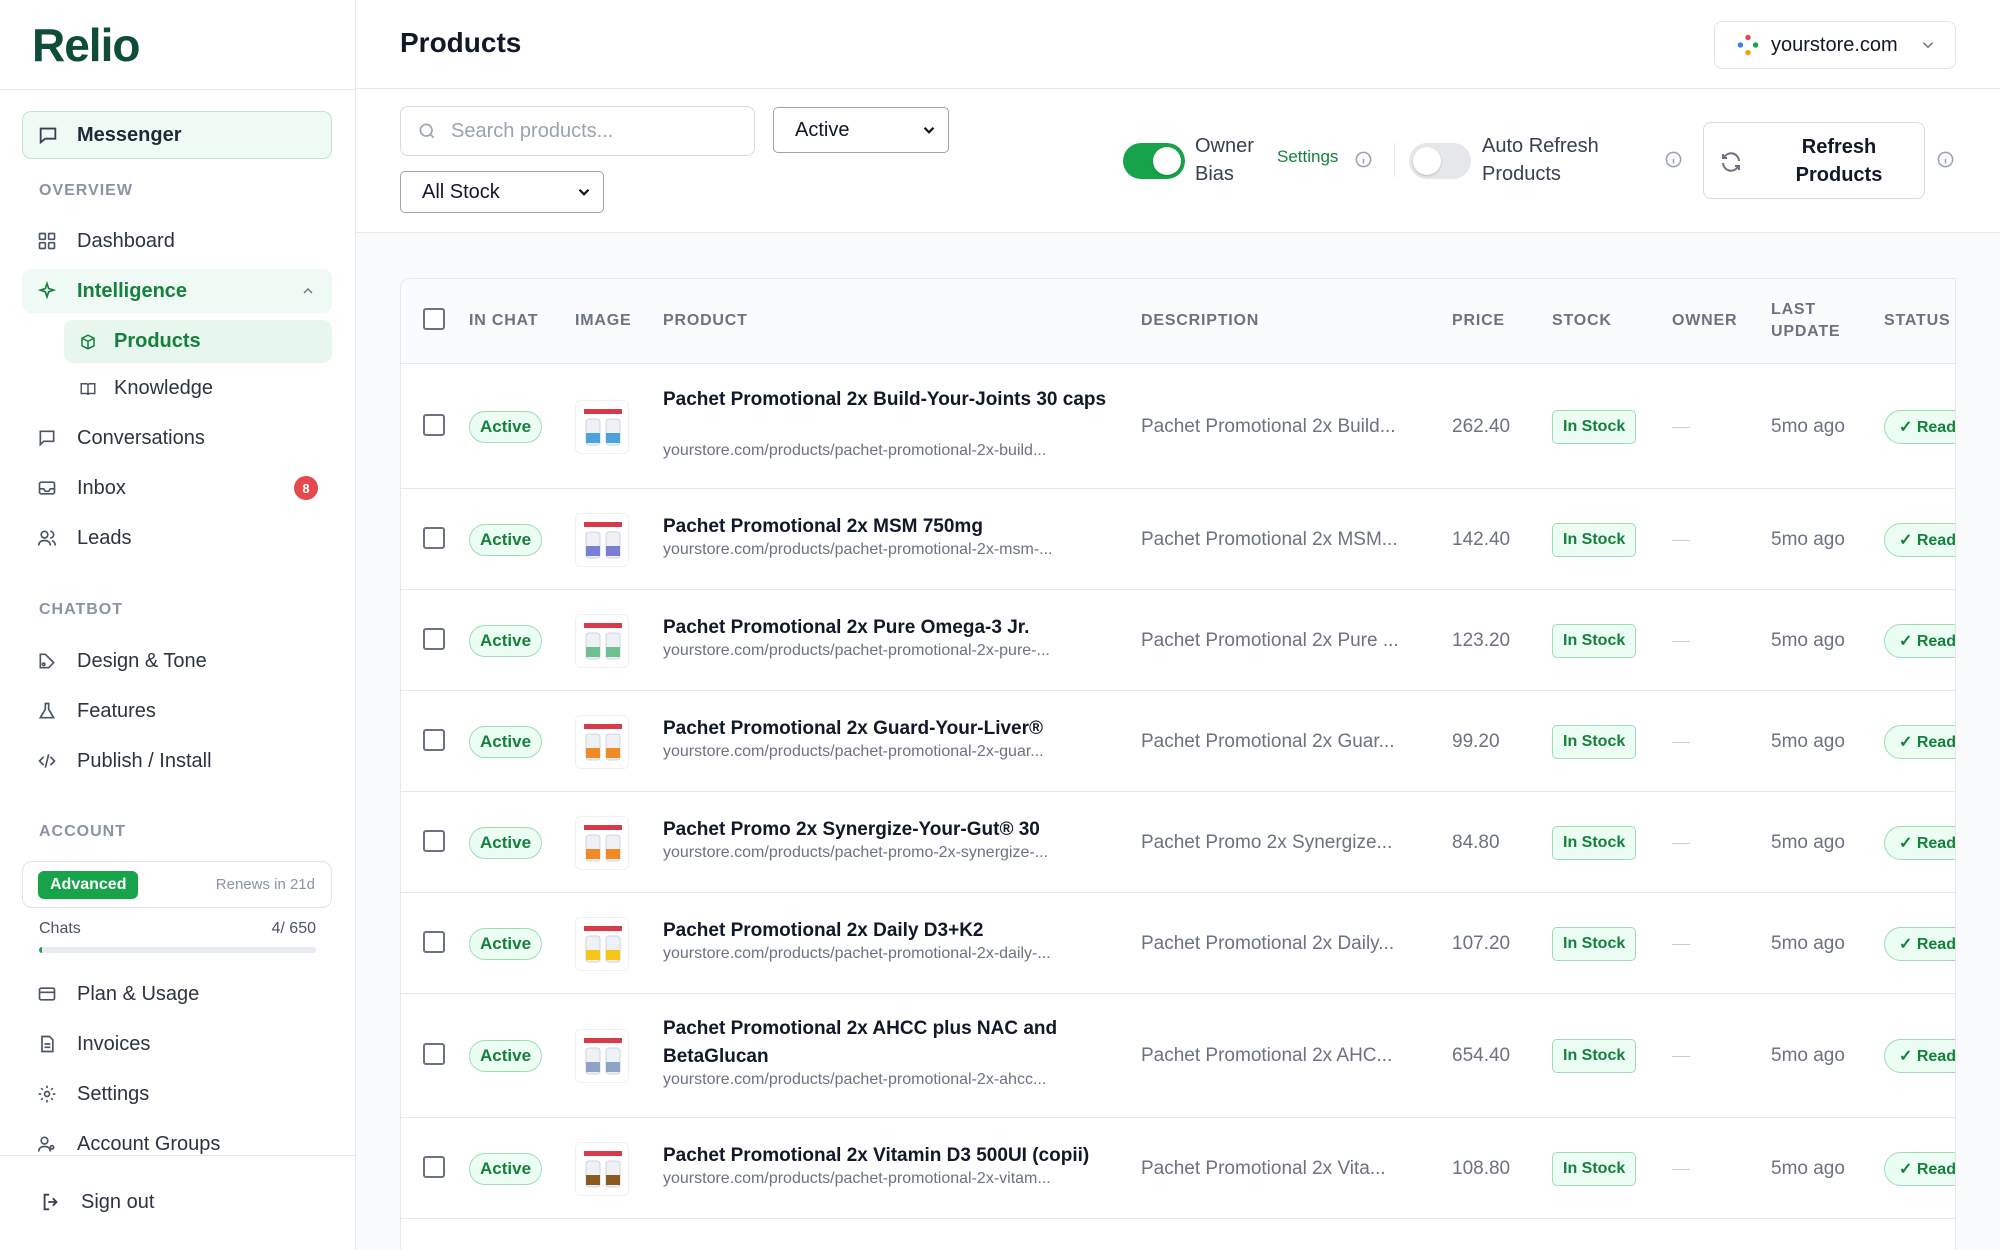 This screenshot has width=2000, height=1250. I want to click on product-name: Pachet Promo 2x Synergize-Your-Gut® 30, so click(893, 830).